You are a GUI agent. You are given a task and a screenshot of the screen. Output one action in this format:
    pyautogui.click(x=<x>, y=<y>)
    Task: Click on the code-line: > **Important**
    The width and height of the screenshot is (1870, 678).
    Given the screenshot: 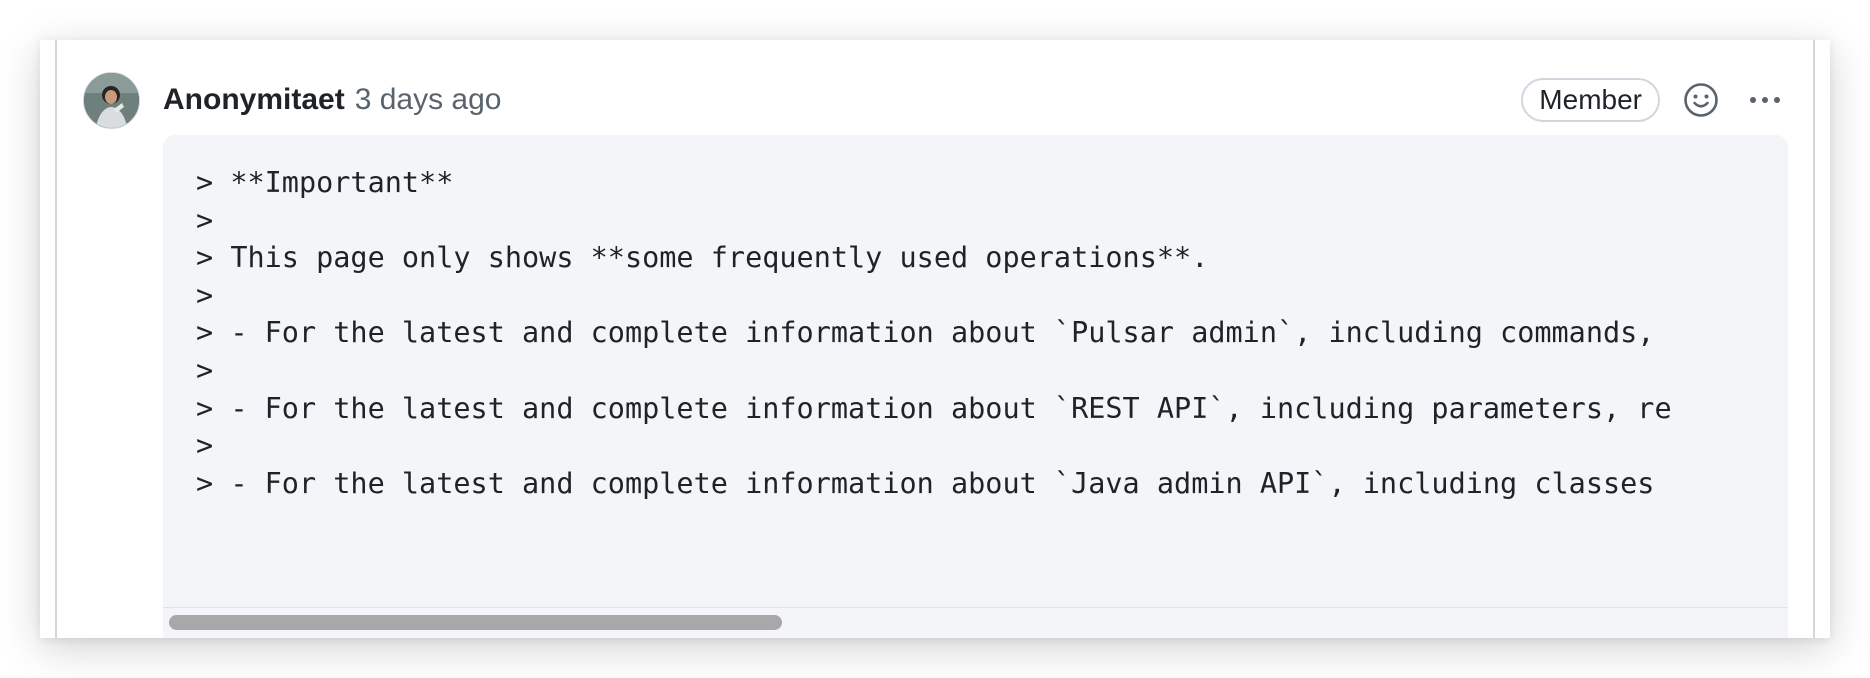 What is the action you would take?
    pyautogui.click(x=325, y=182)
    